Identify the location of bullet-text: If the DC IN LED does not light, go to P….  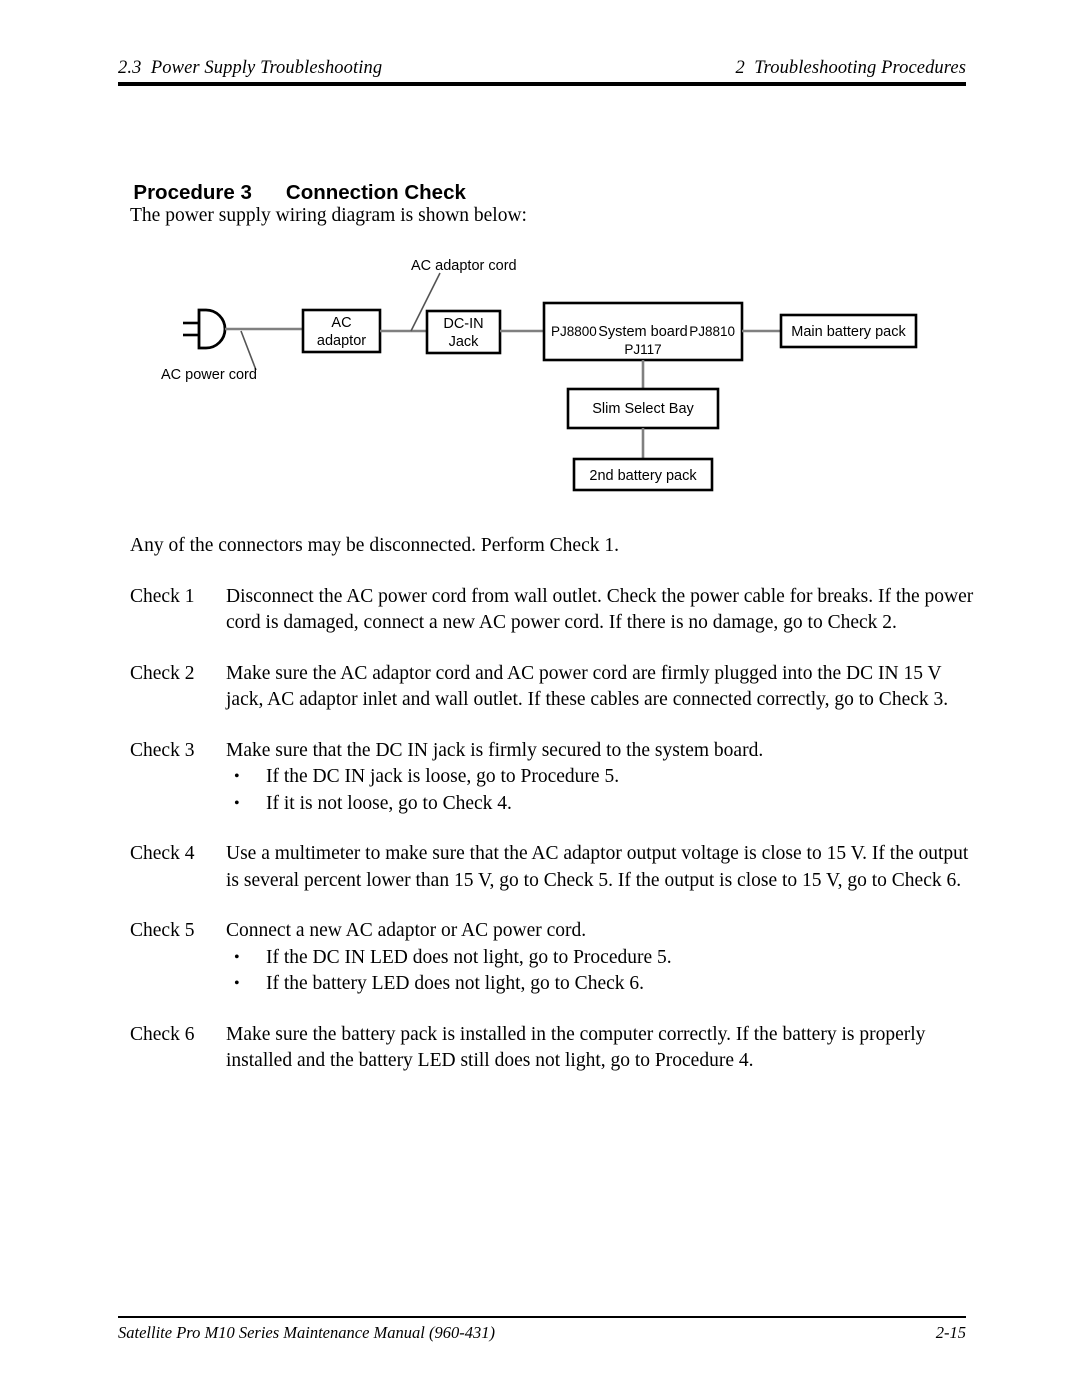
(469, 957).